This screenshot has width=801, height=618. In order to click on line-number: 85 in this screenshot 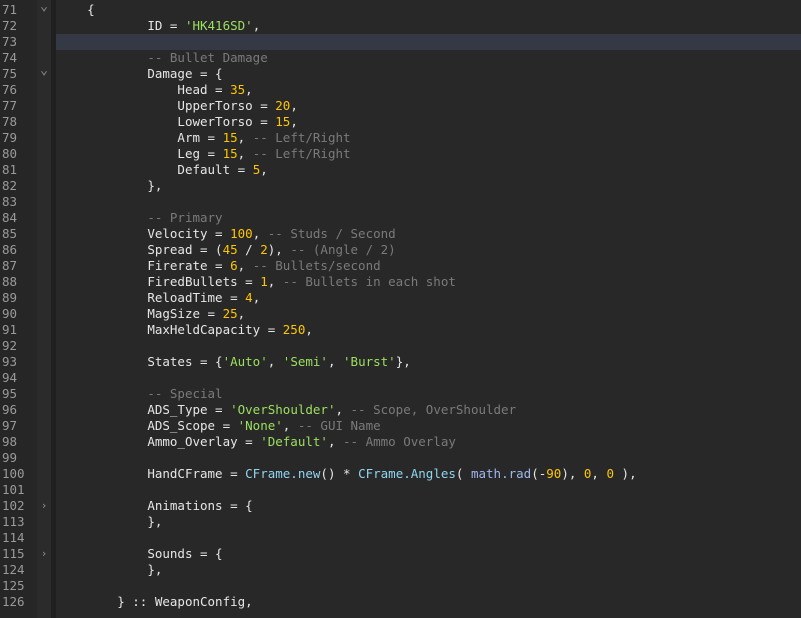, I will do `click(10, 233)`.